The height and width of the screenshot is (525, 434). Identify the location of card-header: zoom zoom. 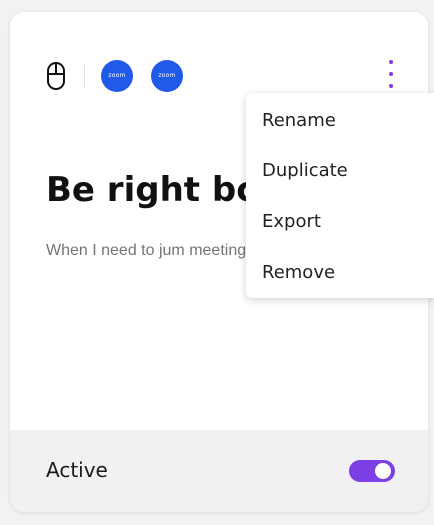
(123, 76).